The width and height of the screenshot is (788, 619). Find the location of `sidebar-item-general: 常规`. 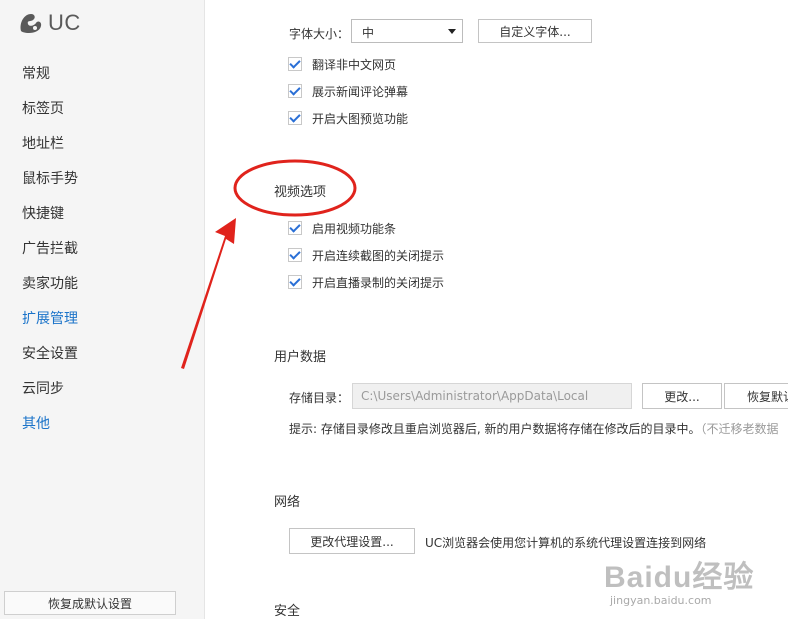

sidebar-item-general: 常规 is located at coordinates (36, 73).